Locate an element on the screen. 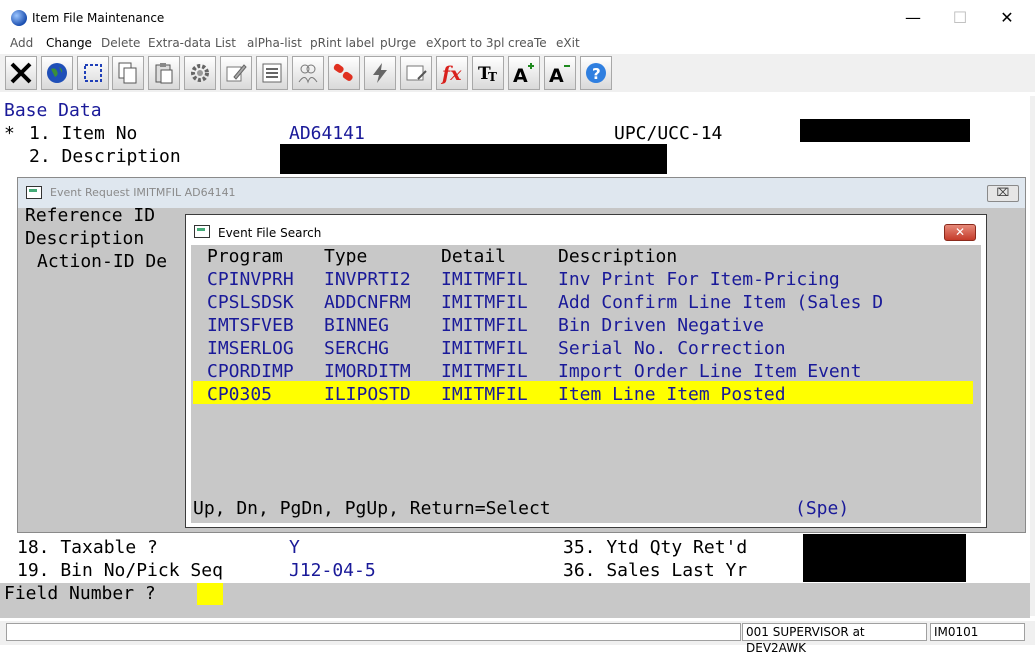 This screenshot has width=1035, height=656. font-decrease-icon: A is located at coordinates (560, 73).